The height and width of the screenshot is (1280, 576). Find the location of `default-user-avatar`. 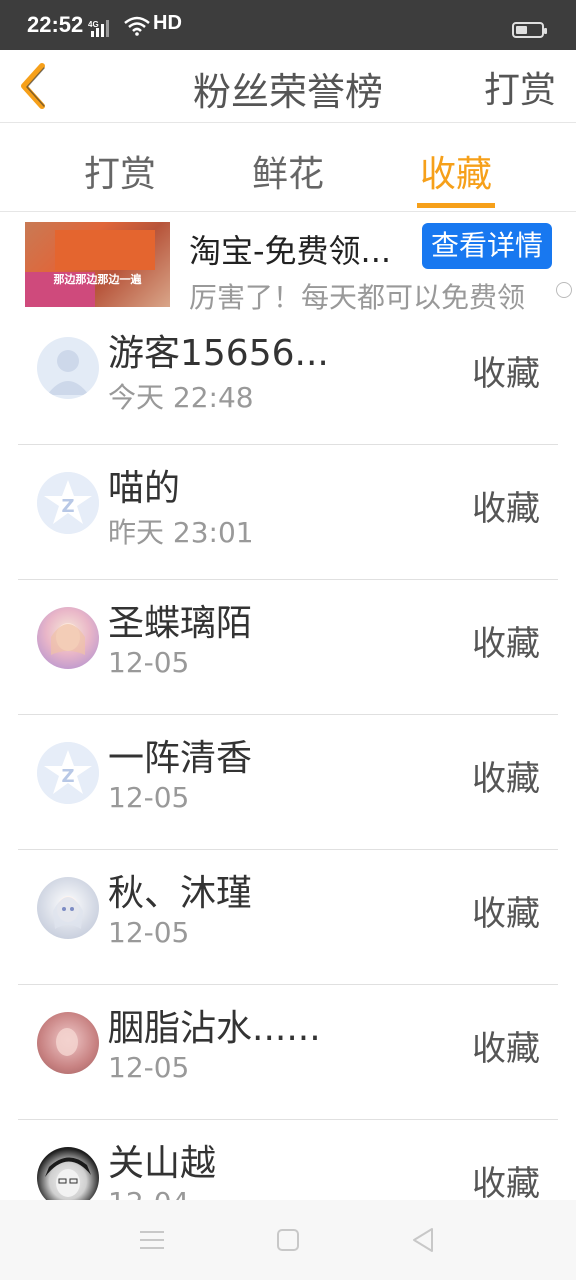

default-user-avatar is located at coordinates (68, 368).